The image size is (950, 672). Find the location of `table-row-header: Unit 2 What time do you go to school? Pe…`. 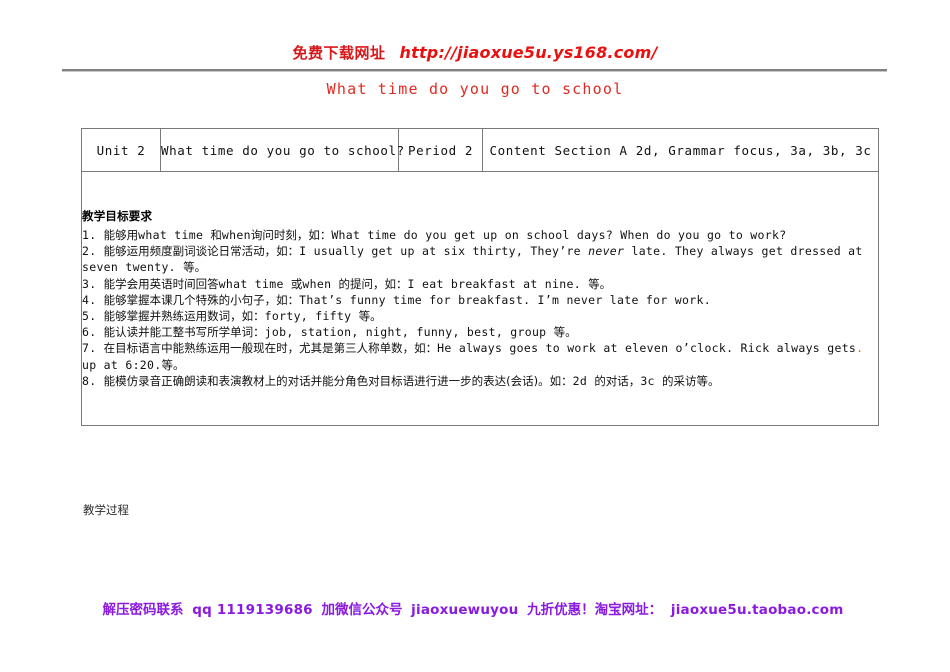

table-row-header: Unit 2 What time do you go to school? Pe… is located at coordinates (480, 150).